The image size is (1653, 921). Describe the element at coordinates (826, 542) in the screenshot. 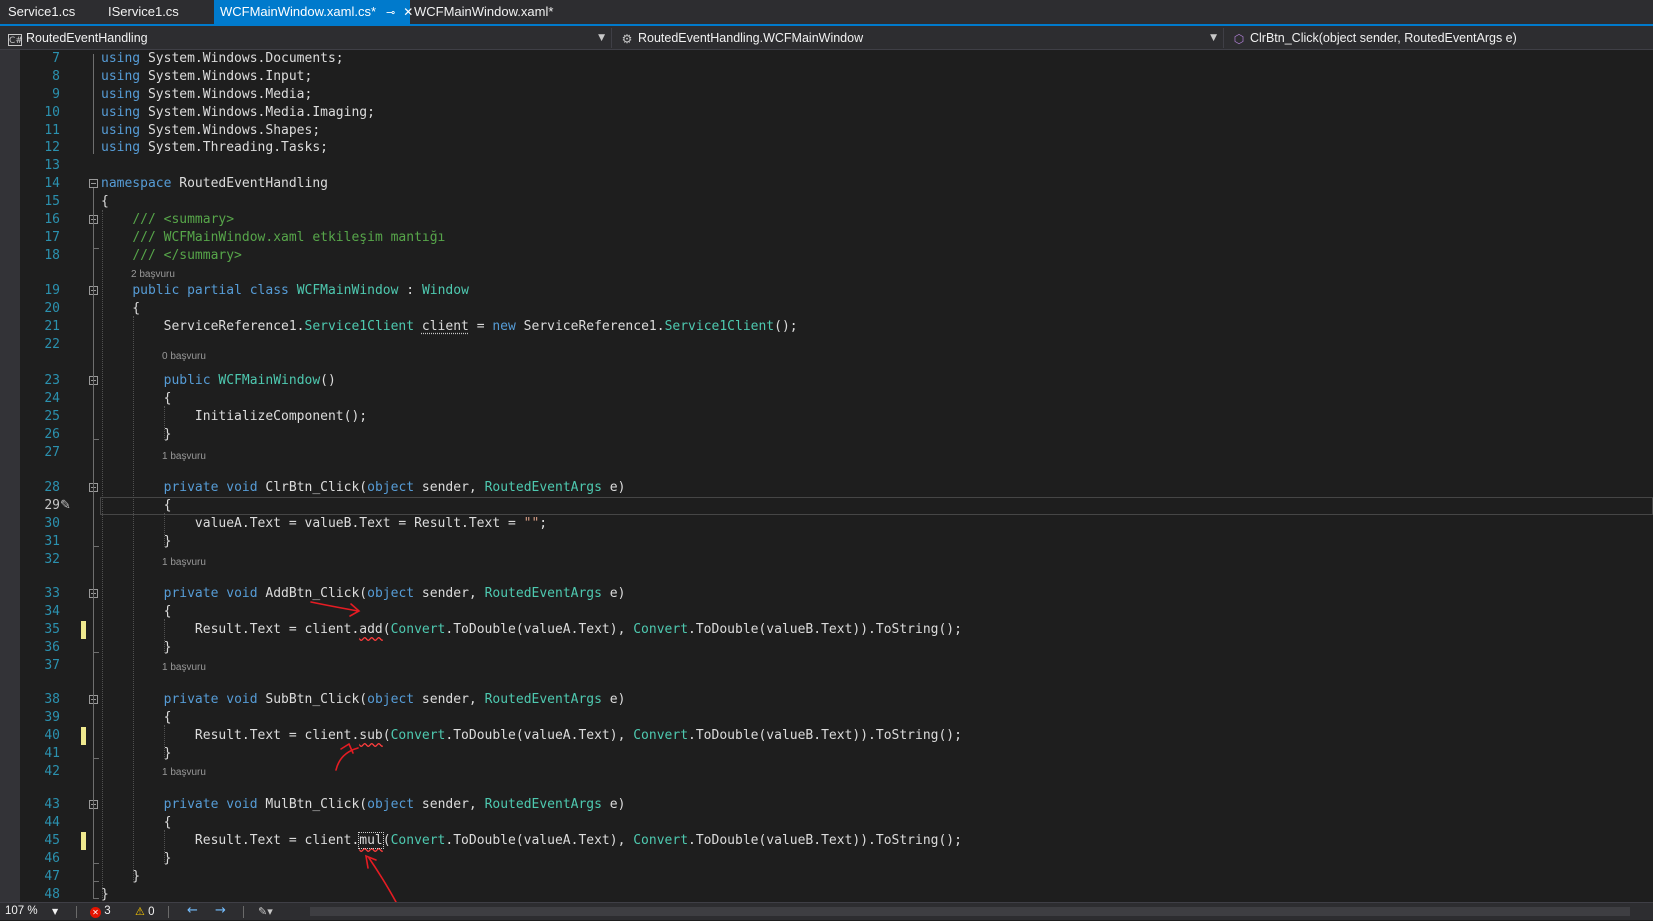

I see `code-line: 31 }` at that location.